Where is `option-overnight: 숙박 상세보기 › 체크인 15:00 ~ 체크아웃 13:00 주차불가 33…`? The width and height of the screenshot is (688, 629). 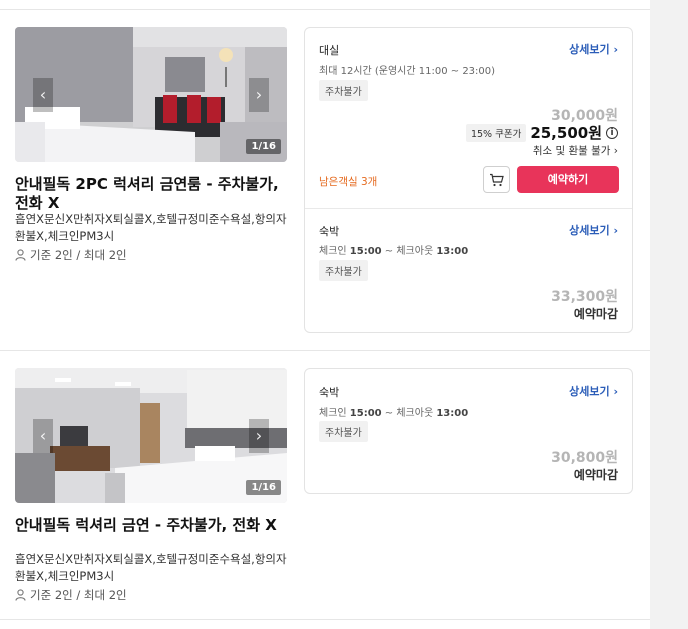 option-overnight: 숙박 상세보기 › 체크인 15:00 ~ 체크아웃 13:00 주차불가 33… is located at coordinates (468, 270).